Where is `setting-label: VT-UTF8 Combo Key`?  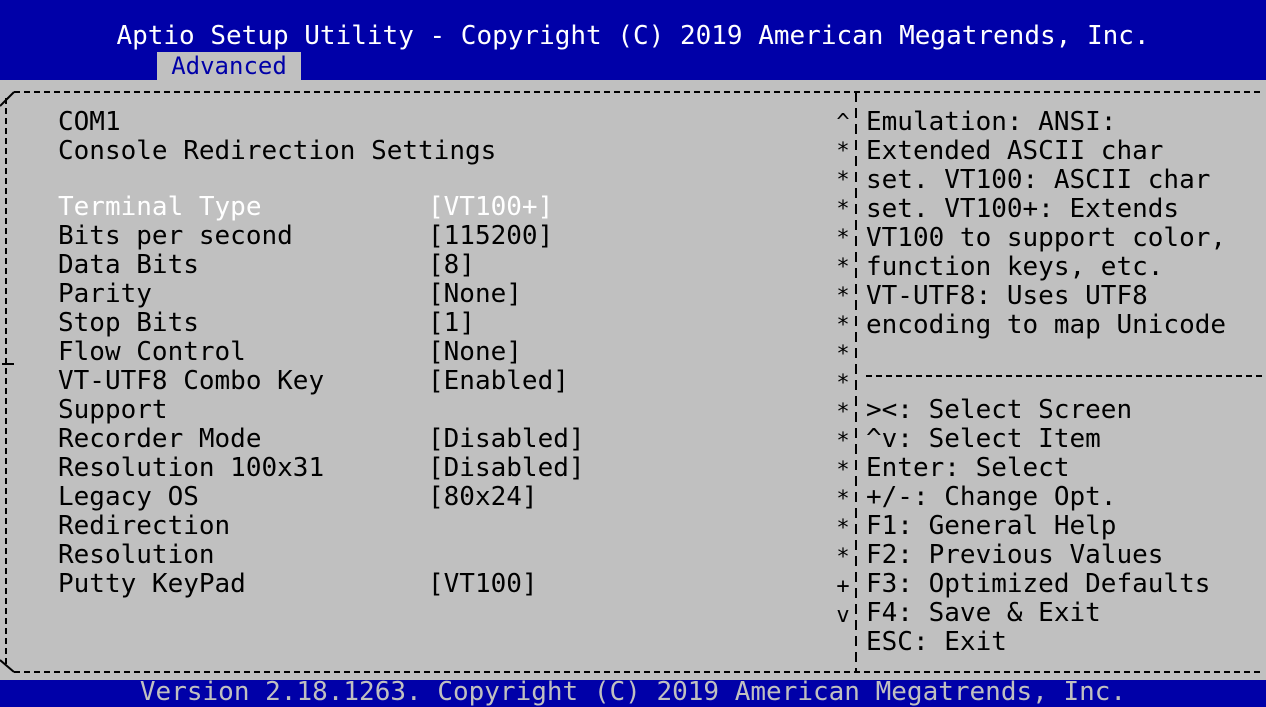 setting-label: VT-UTF8 Combo Key is located at coordinates (191, 381).